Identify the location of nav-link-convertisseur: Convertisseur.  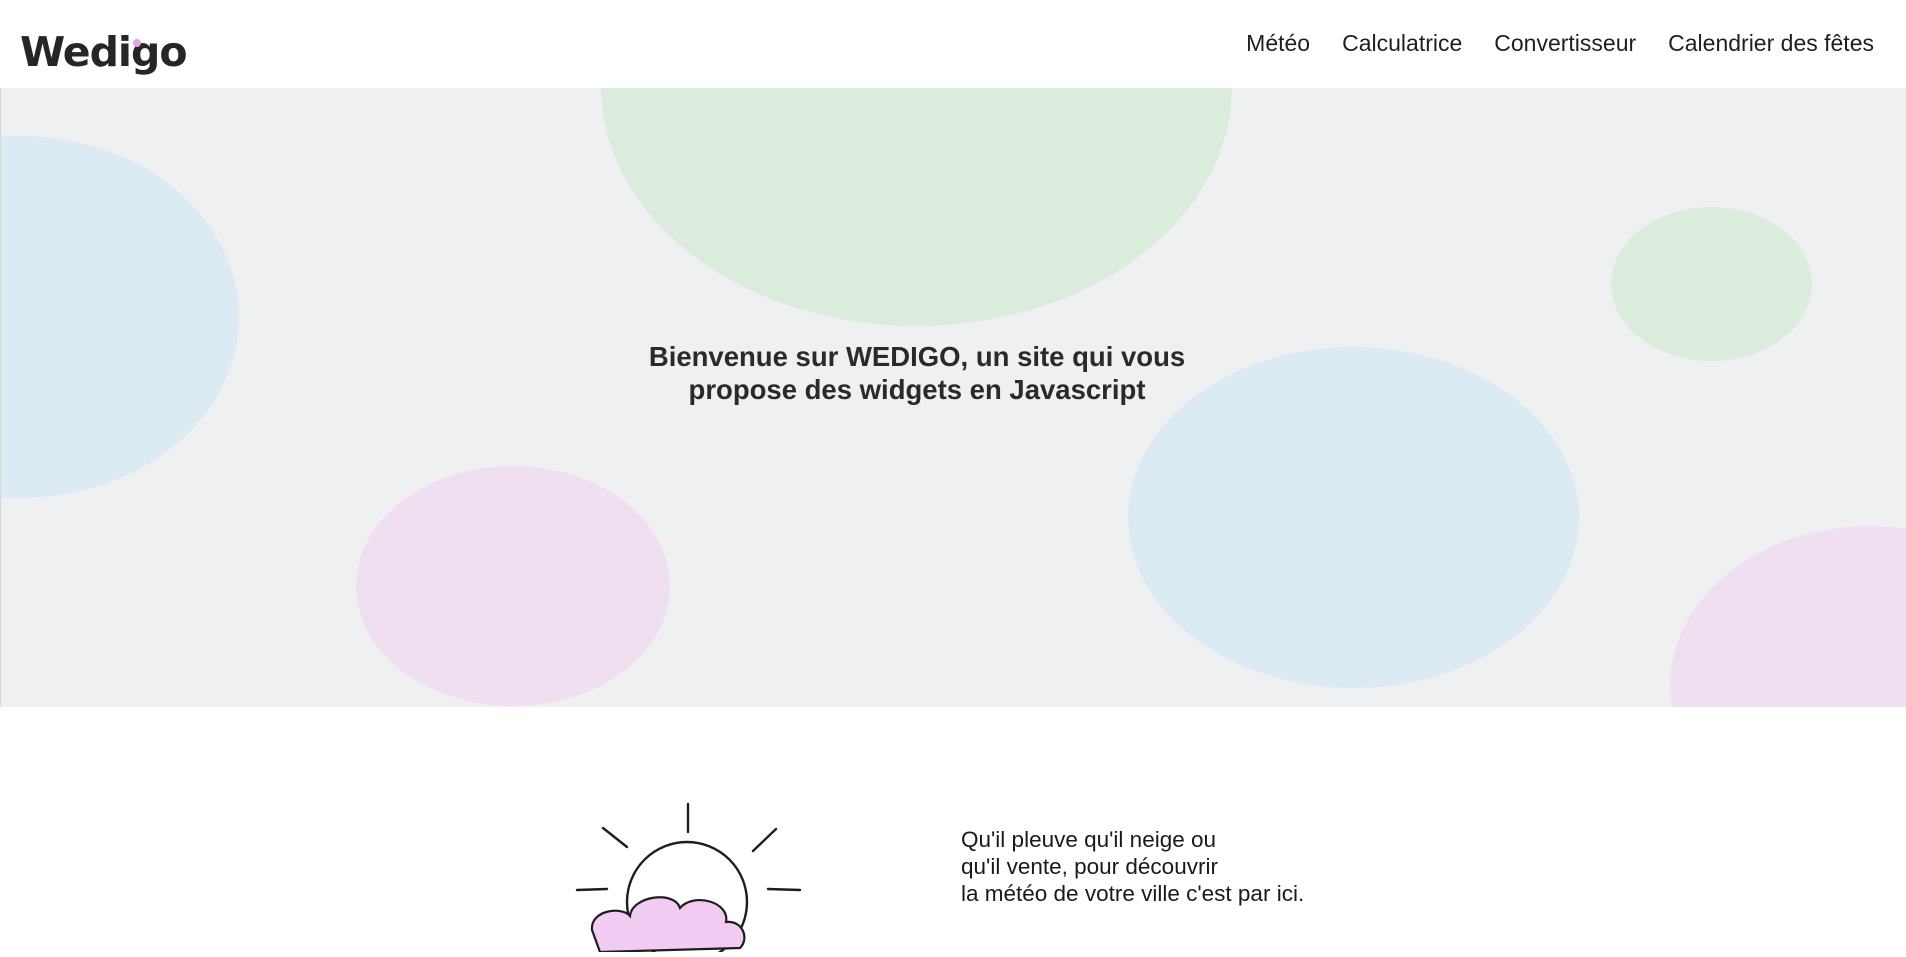
(1565, 43).